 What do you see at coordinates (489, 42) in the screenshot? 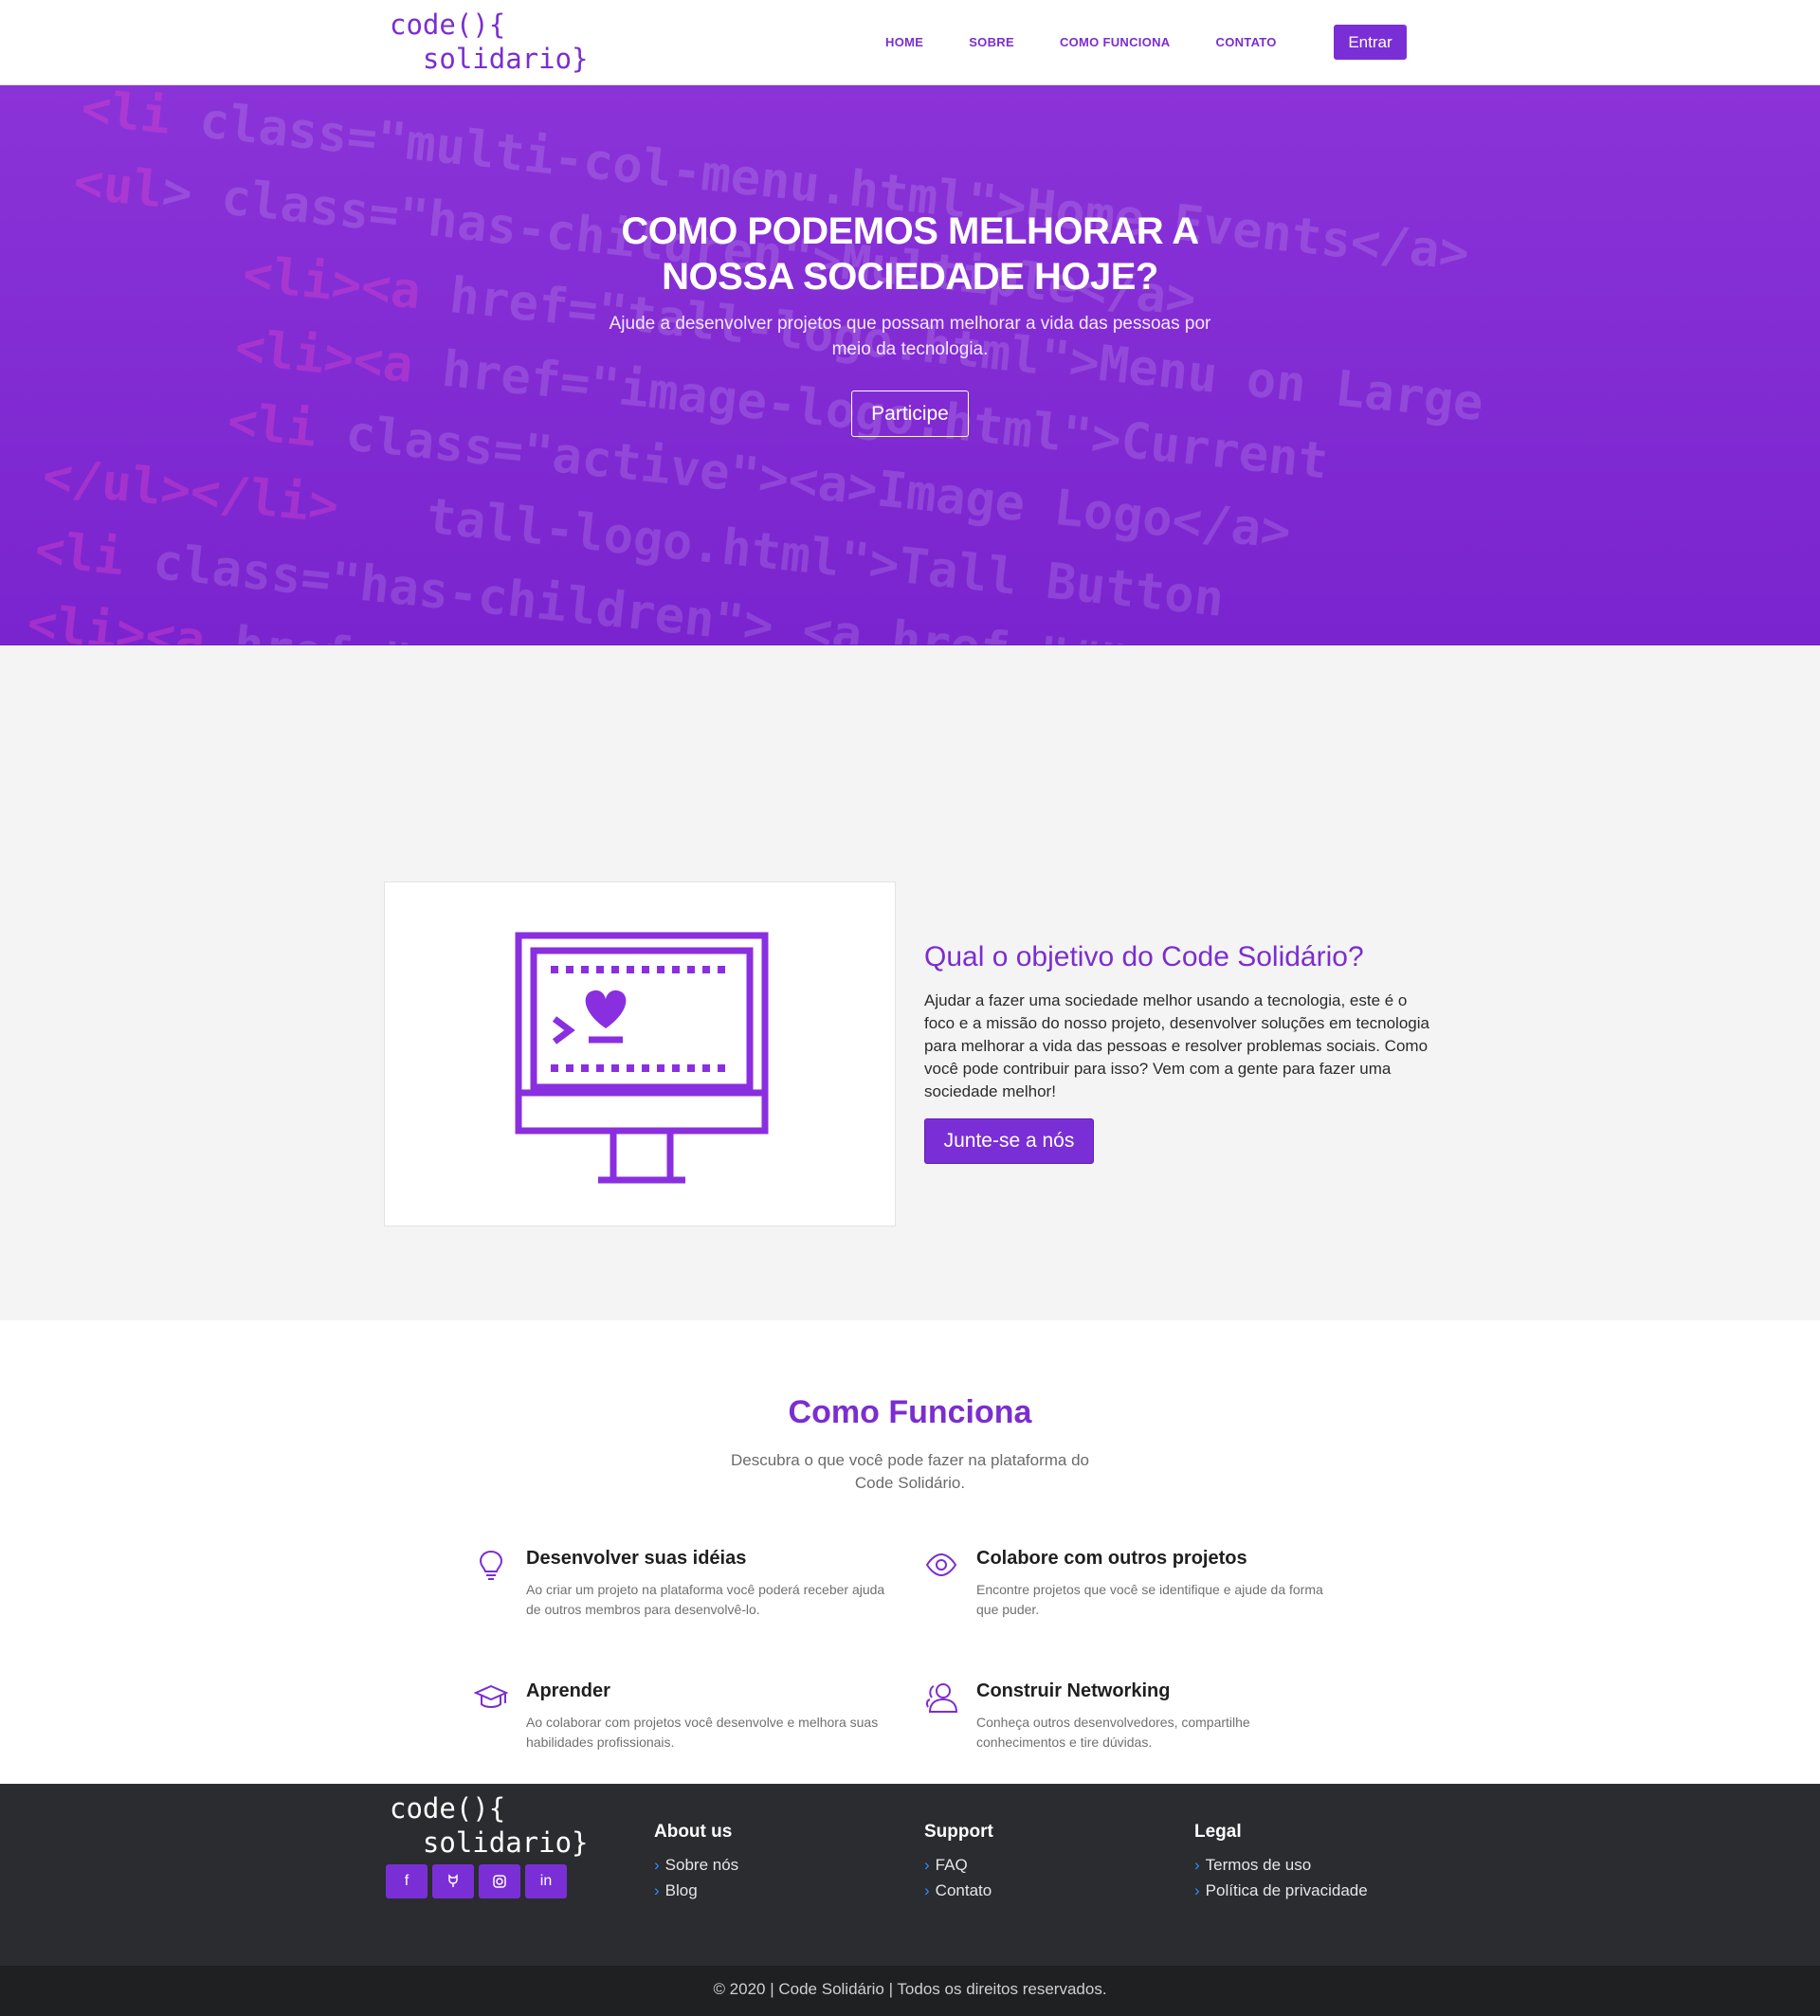
I see `logo: code(){ solidario}` at bounding box center [489, 42].